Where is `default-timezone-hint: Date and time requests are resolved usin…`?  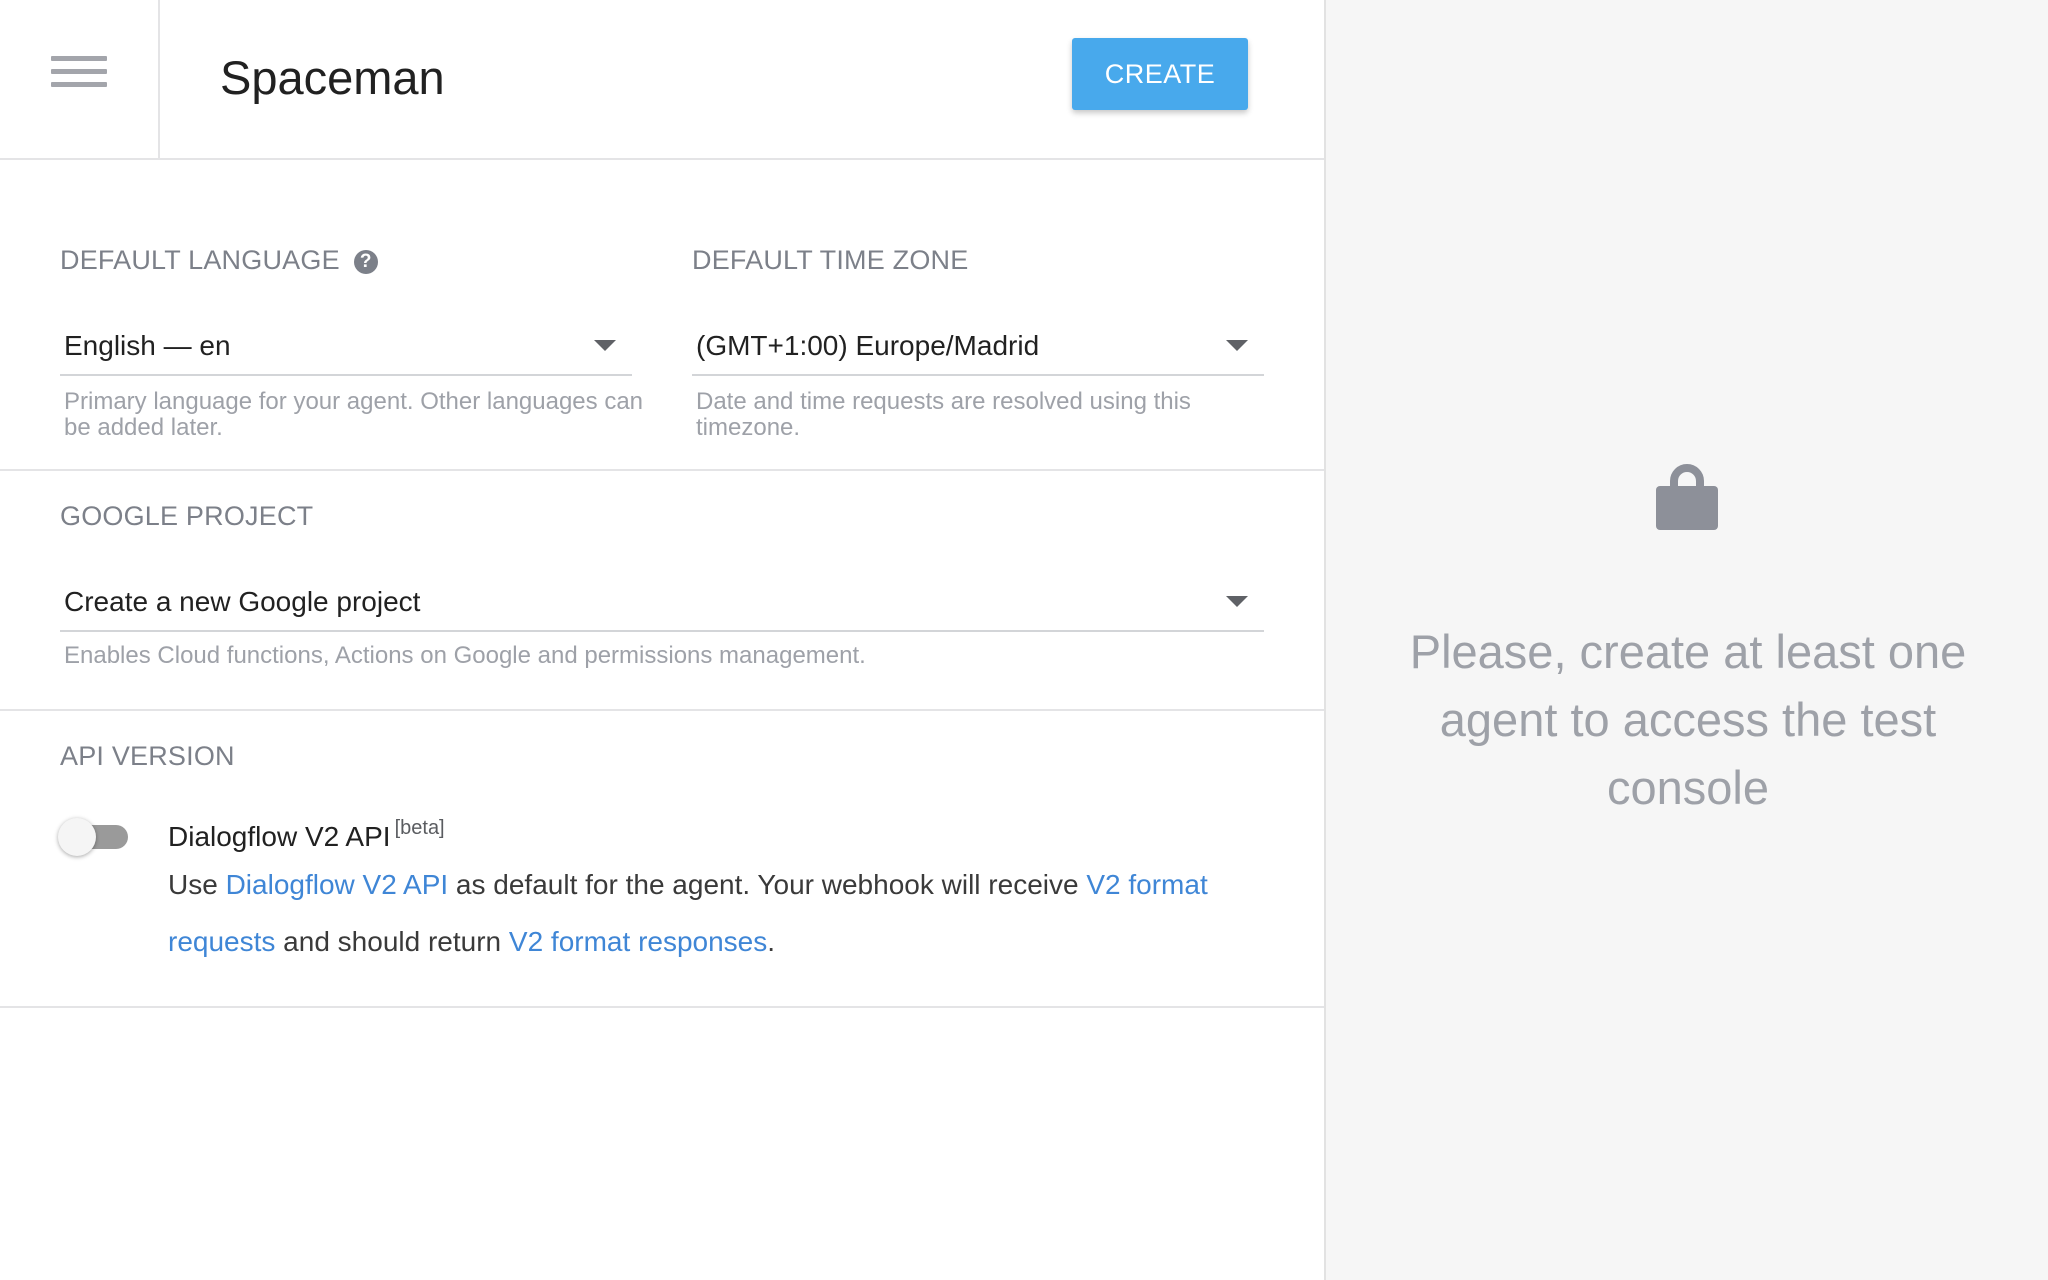
default-timezone-hint: Date and time requests are resolved usin… is located at coordinates (943, 414).